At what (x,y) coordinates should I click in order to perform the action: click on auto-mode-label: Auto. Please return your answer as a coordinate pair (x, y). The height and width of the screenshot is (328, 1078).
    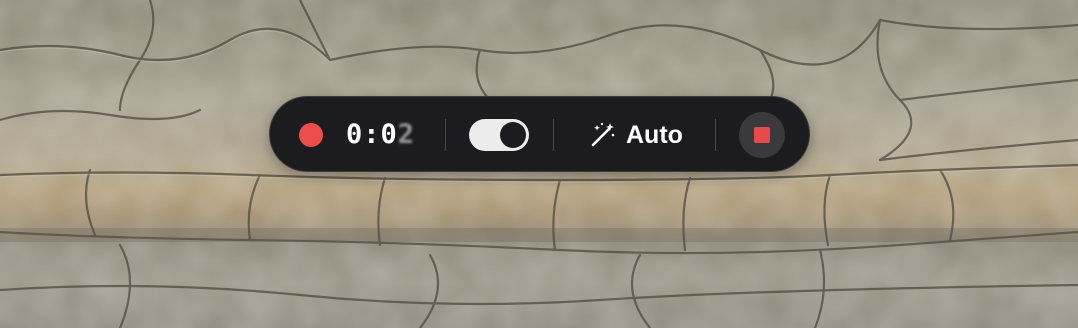
    Looking at the image, I should click on (654, 134).